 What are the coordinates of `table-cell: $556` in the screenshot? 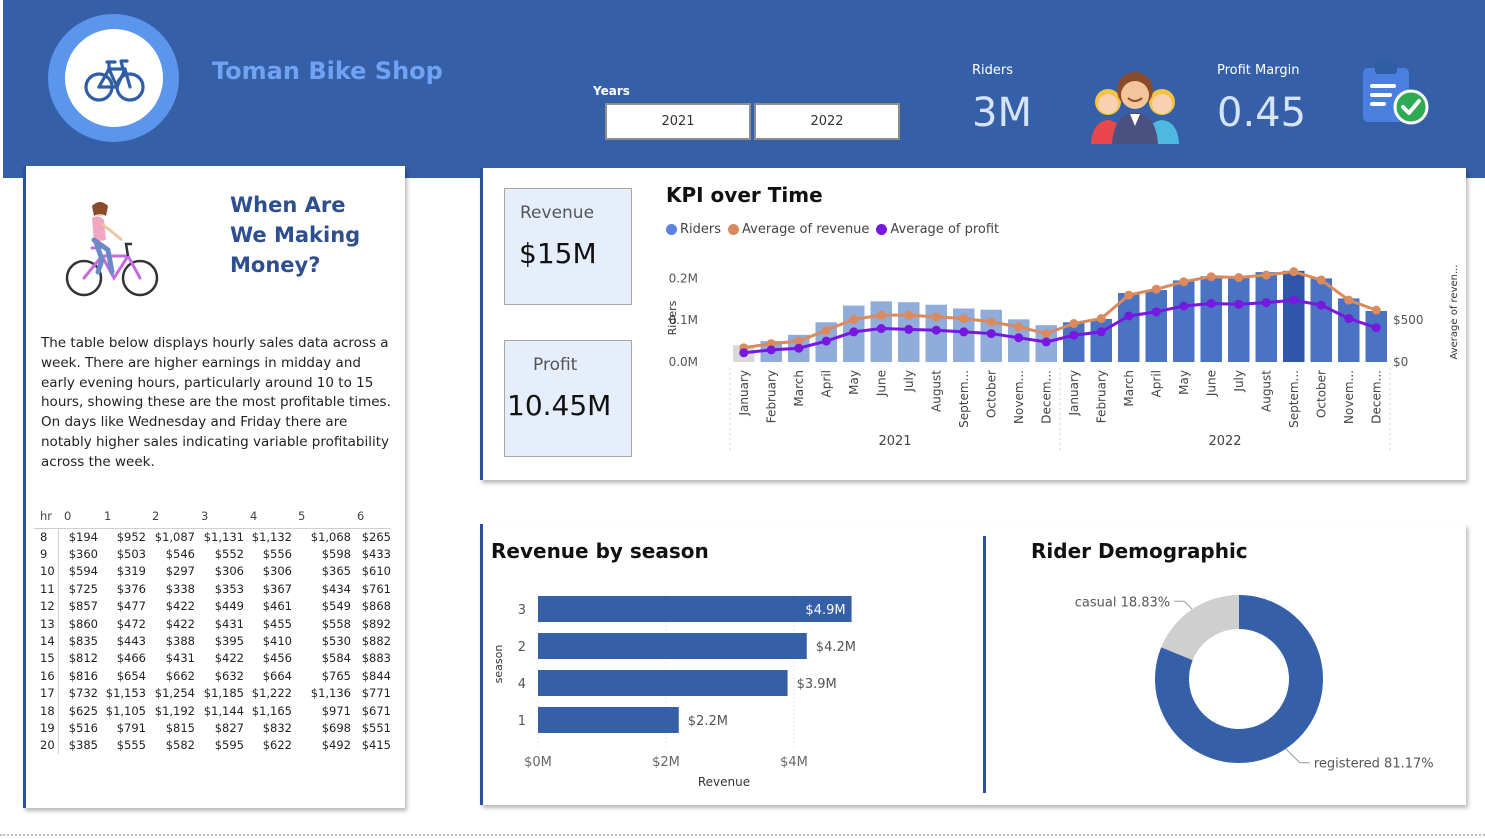 It's located at (277, 554).